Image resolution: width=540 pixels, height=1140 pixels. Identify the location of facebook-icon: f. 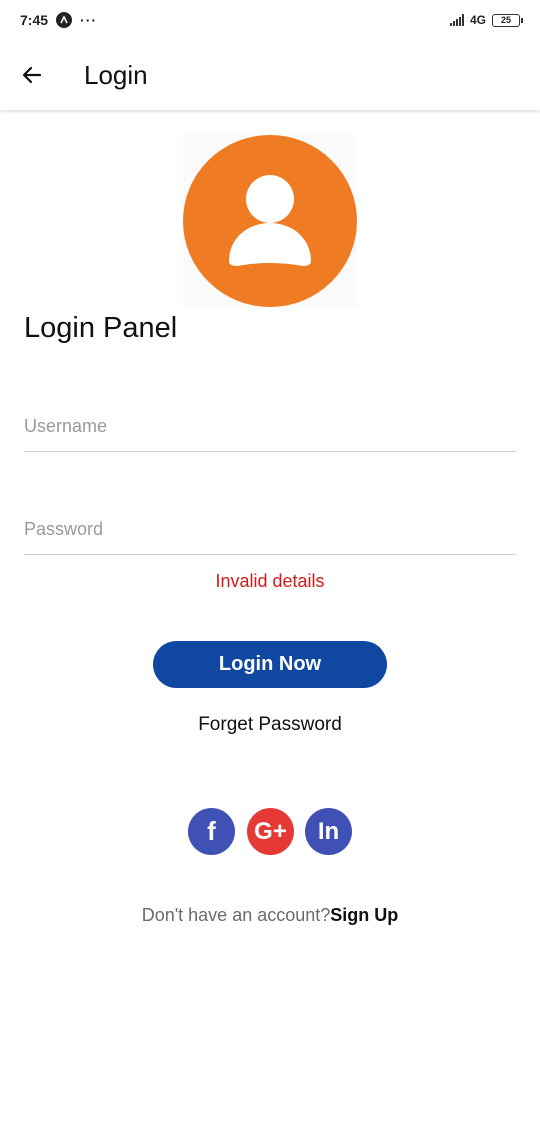
(211, 831).